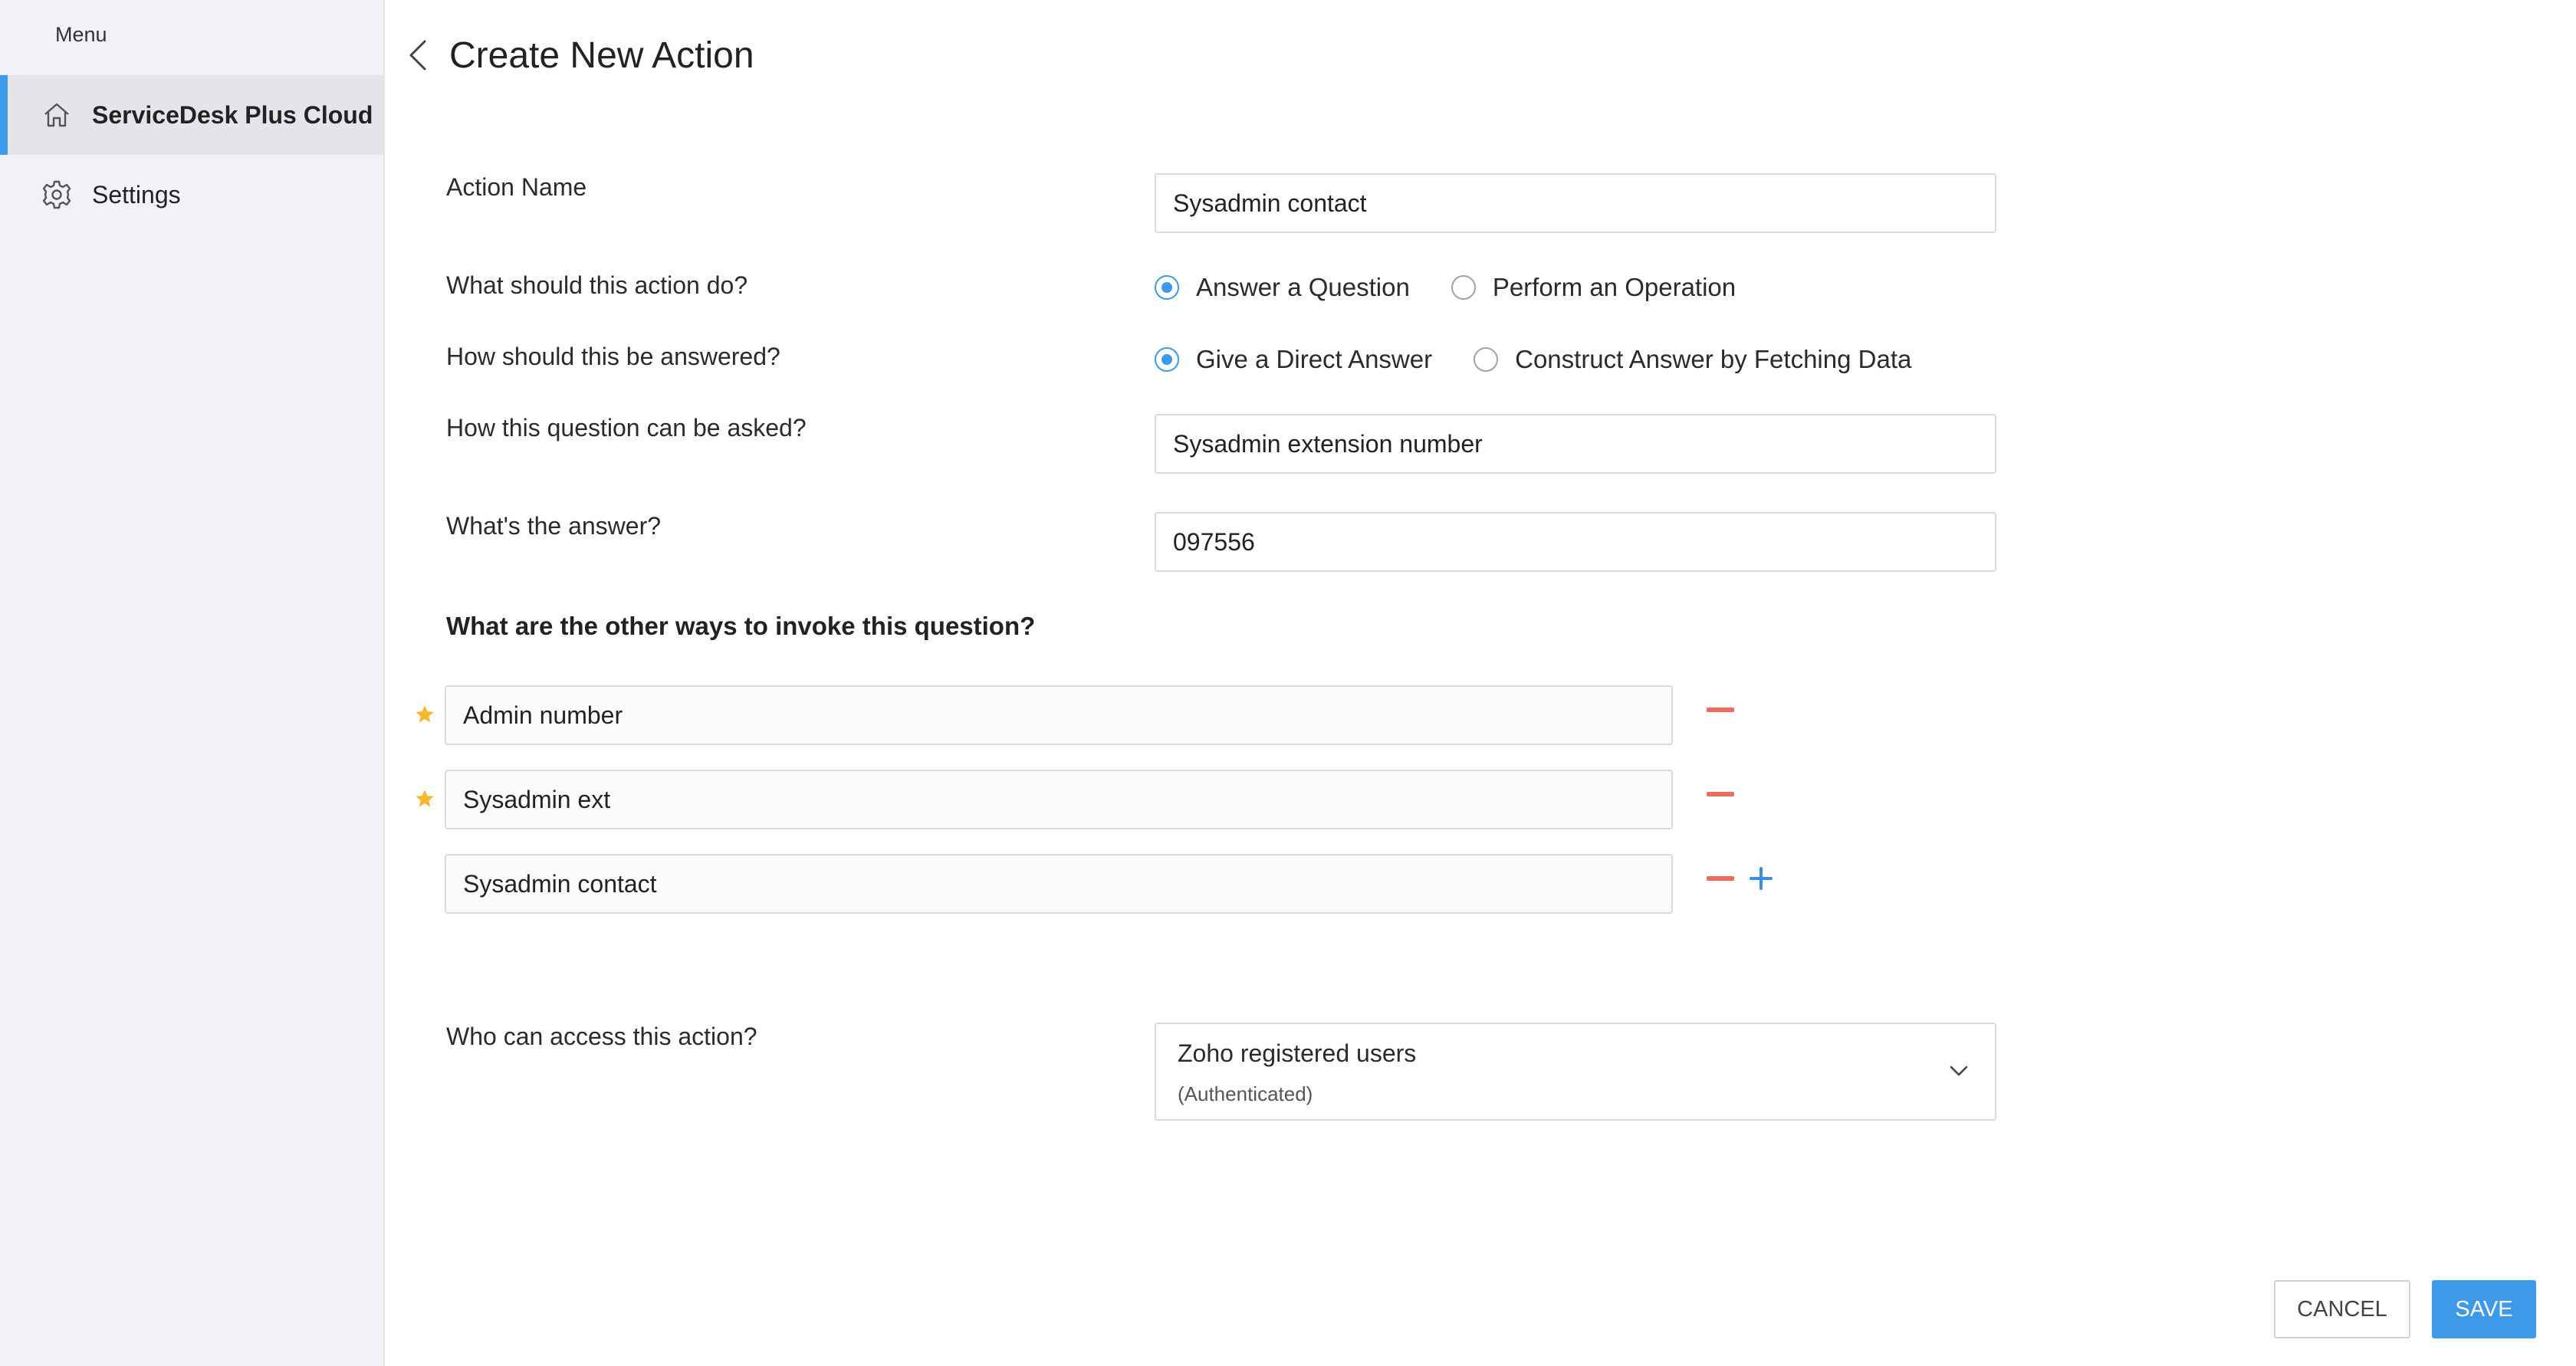 This screenshot has height=1366, width=2576. What do you see at coordinates (81, 34) in the screenshot?
I see `menu-label: Menu` at bounding box center [81, 34].